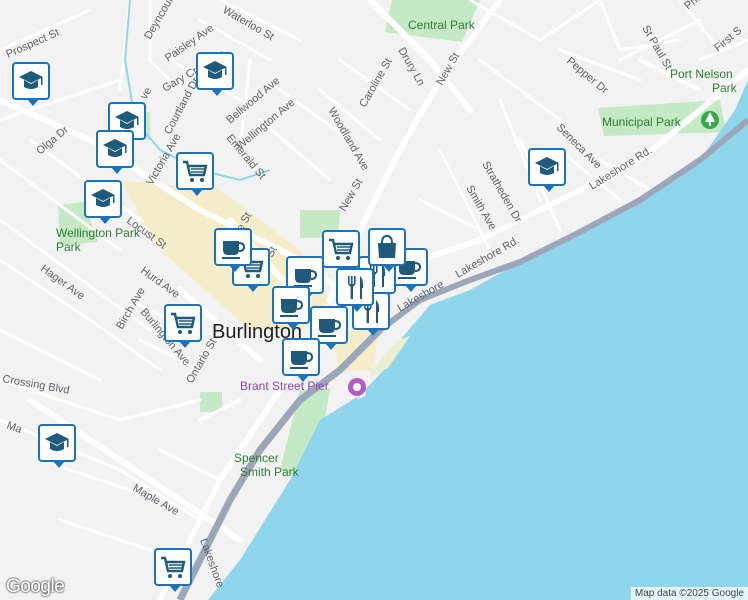  Describe the element at coordinates (284, 386) in the screenshot. I see `pier-label: Brant Street Pier` at that location.